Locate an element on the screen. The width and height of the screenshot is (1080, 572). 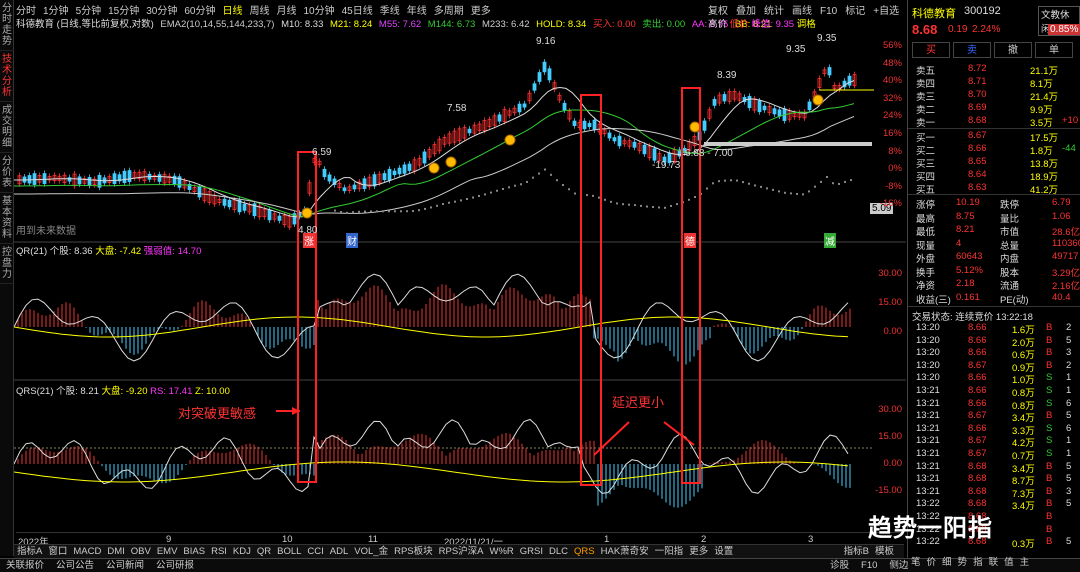
indicator-right-tab: 指标B is located at coordinates (856, 551).